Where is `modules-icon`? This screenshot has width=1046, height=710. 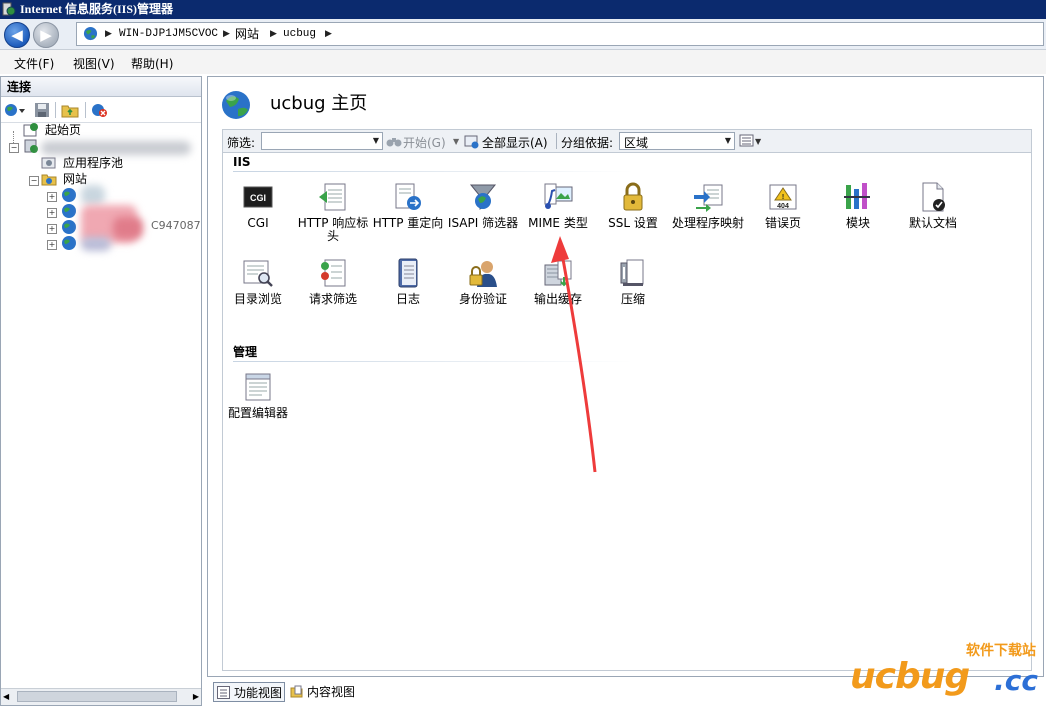 modules-icon is located at coordinates (857, 196).